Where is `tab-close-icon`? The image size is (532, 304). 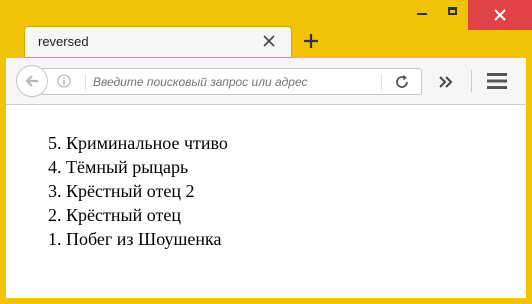 tab-close-icon is located at coordinates (269, 41).